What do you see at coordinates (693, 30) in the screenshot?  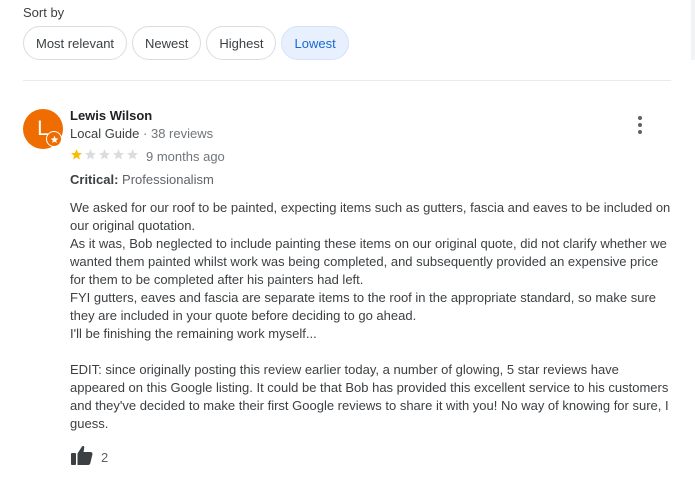 I see `scrollbar` at bounding box center [693, 30].